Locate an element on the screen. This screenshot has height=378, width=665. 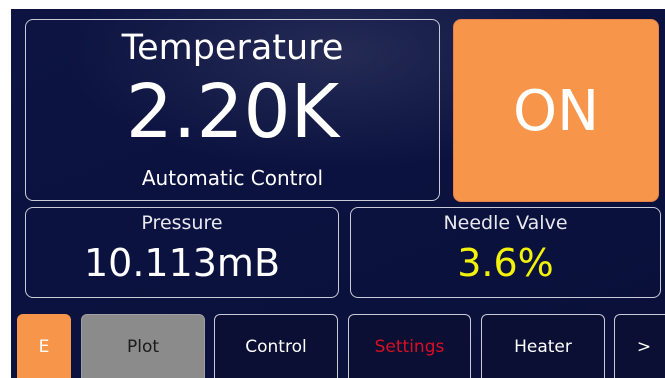
tab-e: E is located at coordinates (44, 346).